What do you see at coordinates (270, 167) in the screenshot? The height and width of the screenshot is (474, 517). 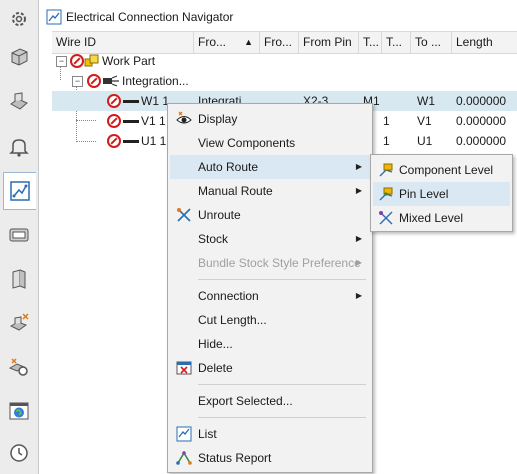 I see `menu-item-auto-route: Auto Route ▶` at bounding box center [270, 167].